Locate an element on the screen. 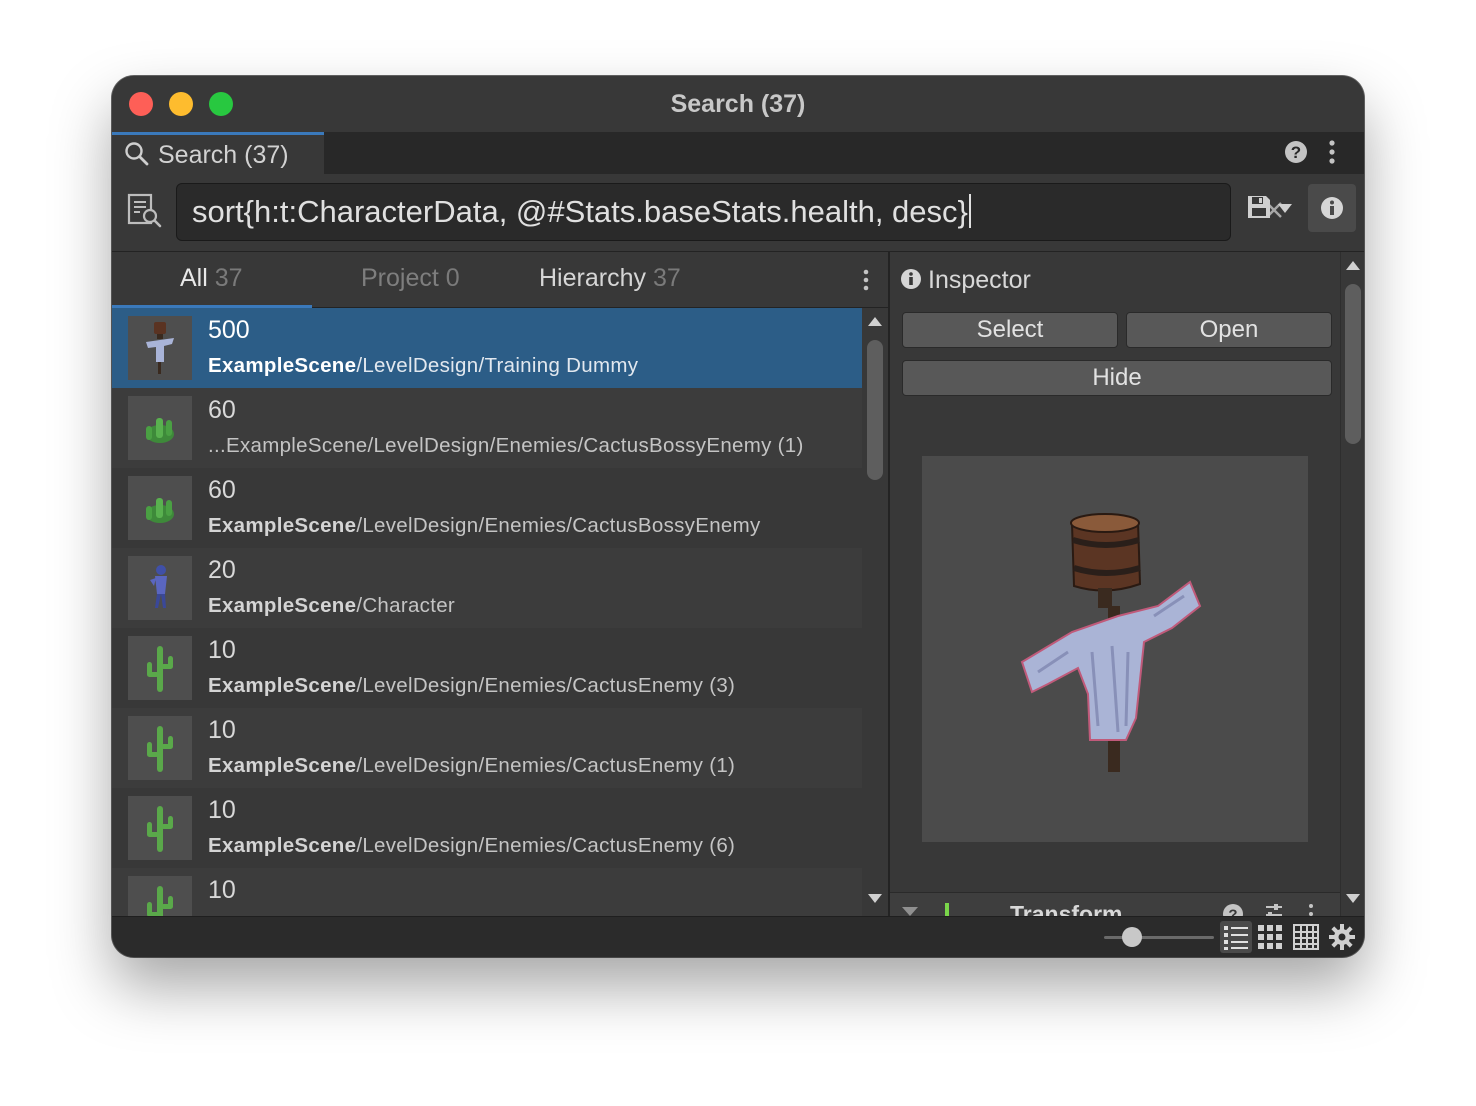 The image size is (1476, 1106). filter-tab-hierarchy: Hierarchy 37 is located at coordinates (610, 278).